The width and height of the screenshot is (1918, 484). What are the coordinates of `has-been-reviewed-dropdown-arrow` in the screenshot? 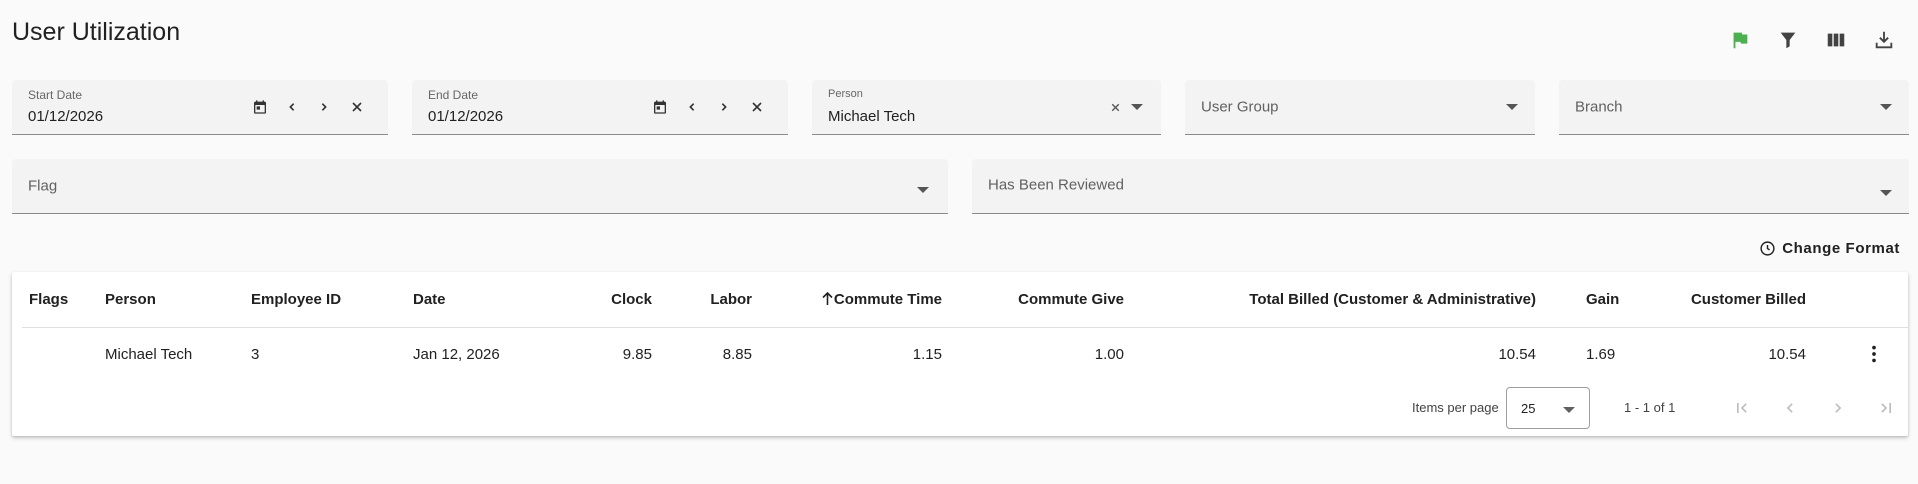 It's located at (1886, 193).